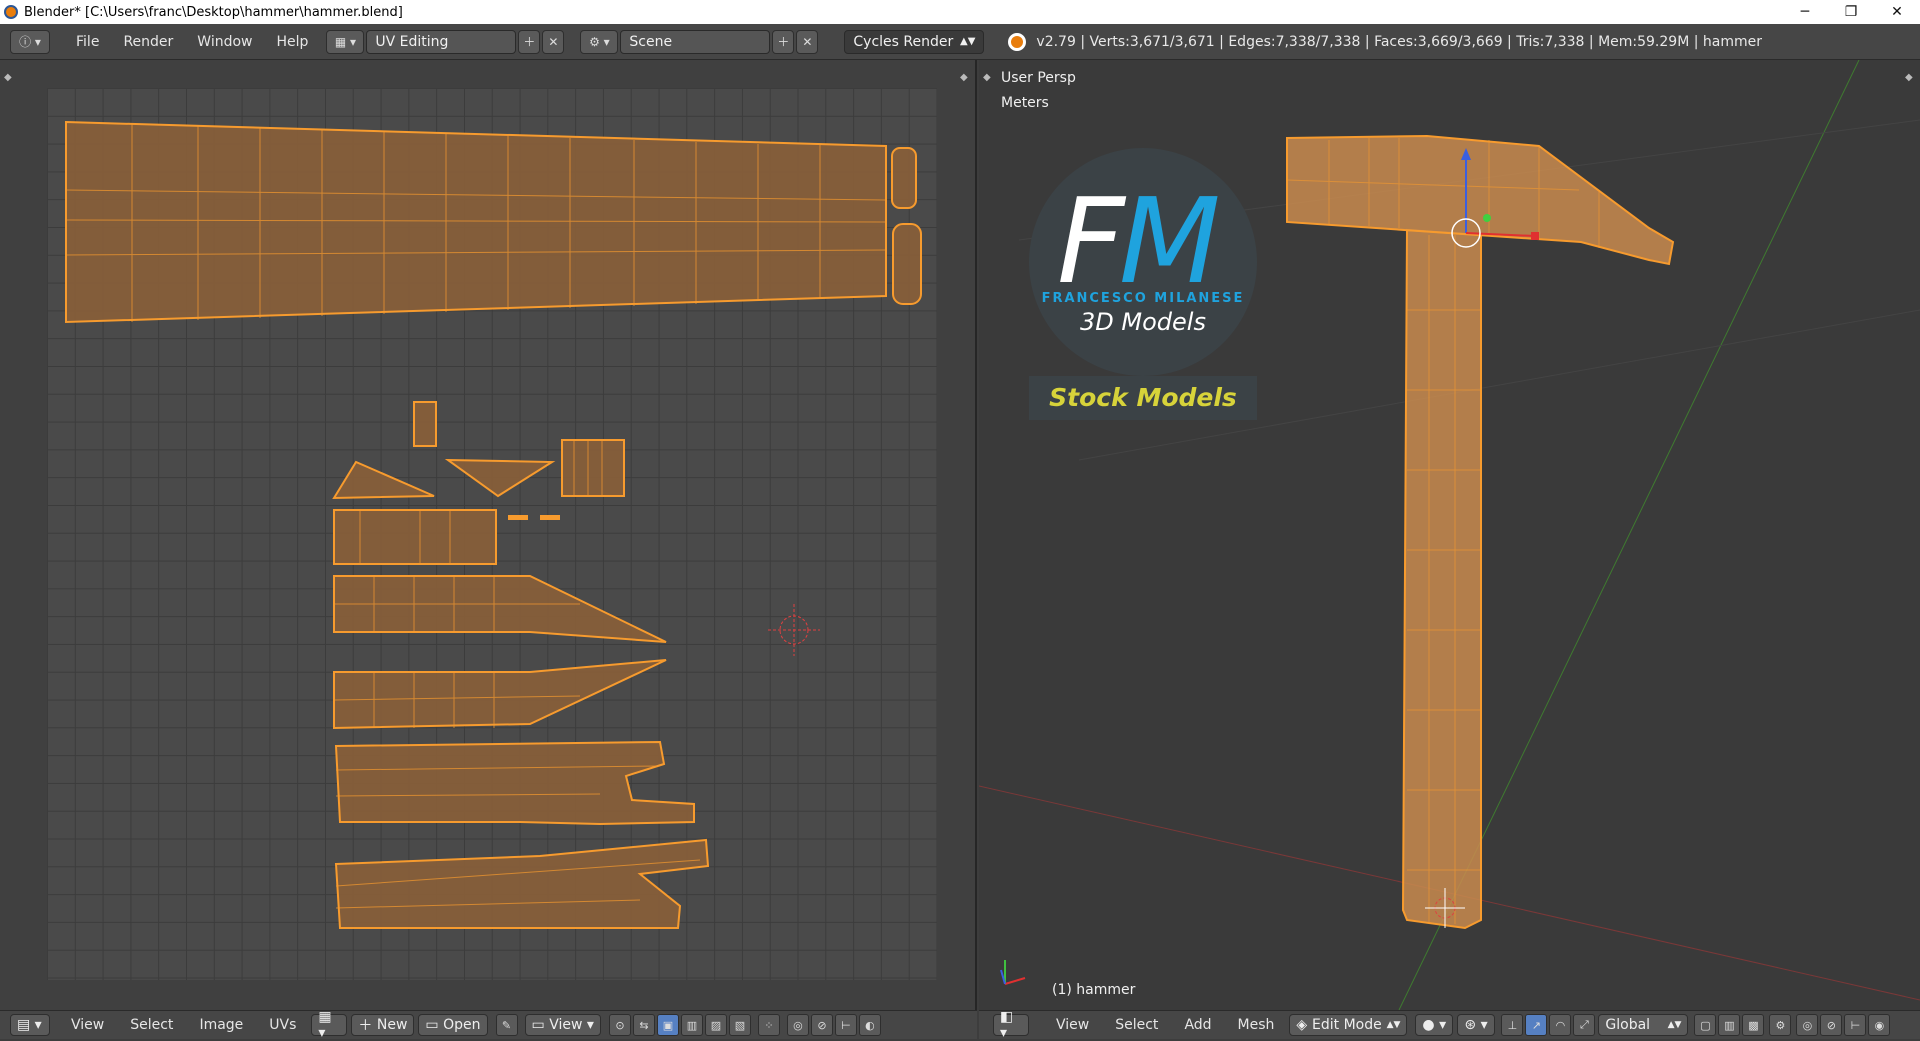  What do you see at coordinates (807, 41) in the screenshot?
I see `remove-scene-icon: ✕` at bounding box center [807, 41].